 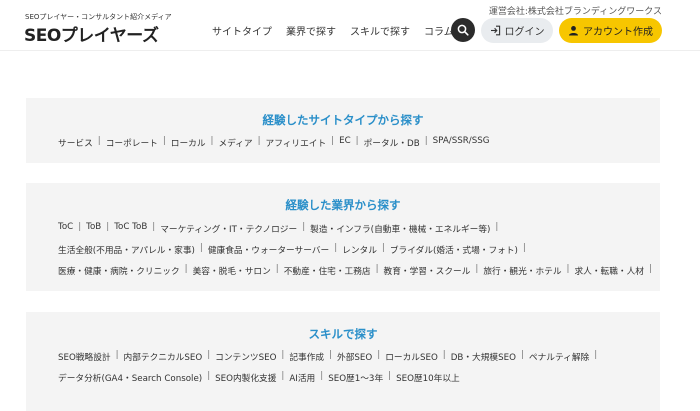 What do you see at coordinates (355, 377) in the screenshot?
I see `filter-tag-link: SEO歴1〜3年` at bounding box center [355, 377].